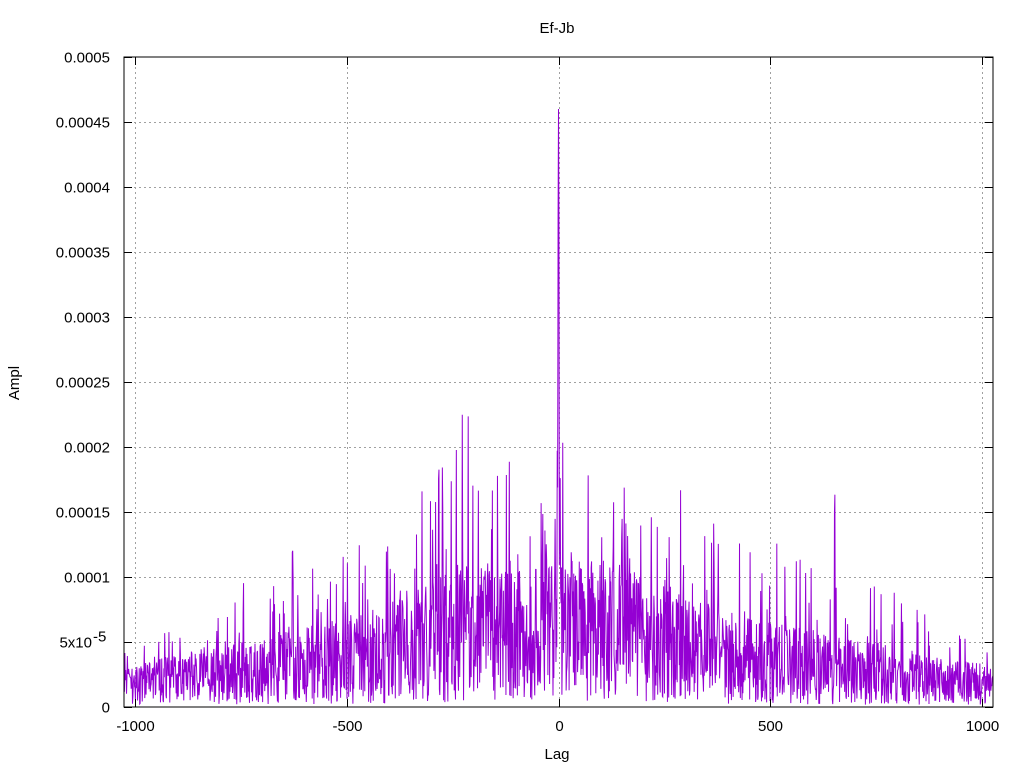 This screenshot has height=768, width=1024. What do you see at coordinates (83, 253) in the screenshot?
I see `y-tick-label: 0.00035` at bounding box center [83, 253].